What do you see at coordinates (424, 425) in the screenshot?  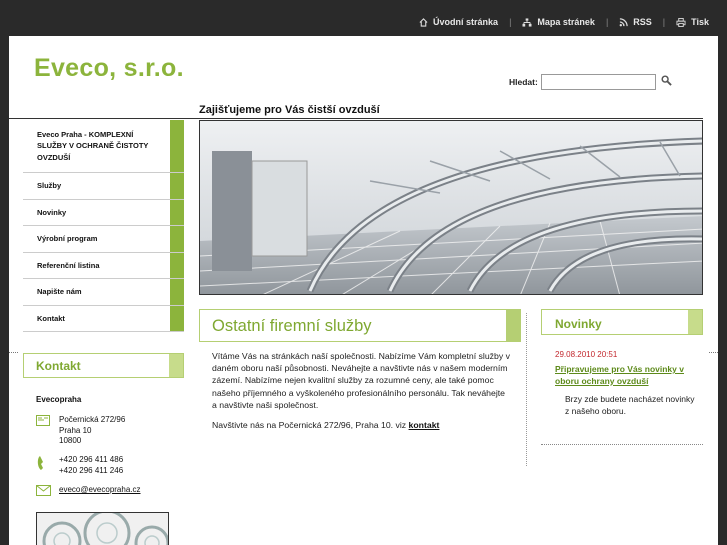 I see `kontakt-link: kontakt` at bounding box center [424, 425].